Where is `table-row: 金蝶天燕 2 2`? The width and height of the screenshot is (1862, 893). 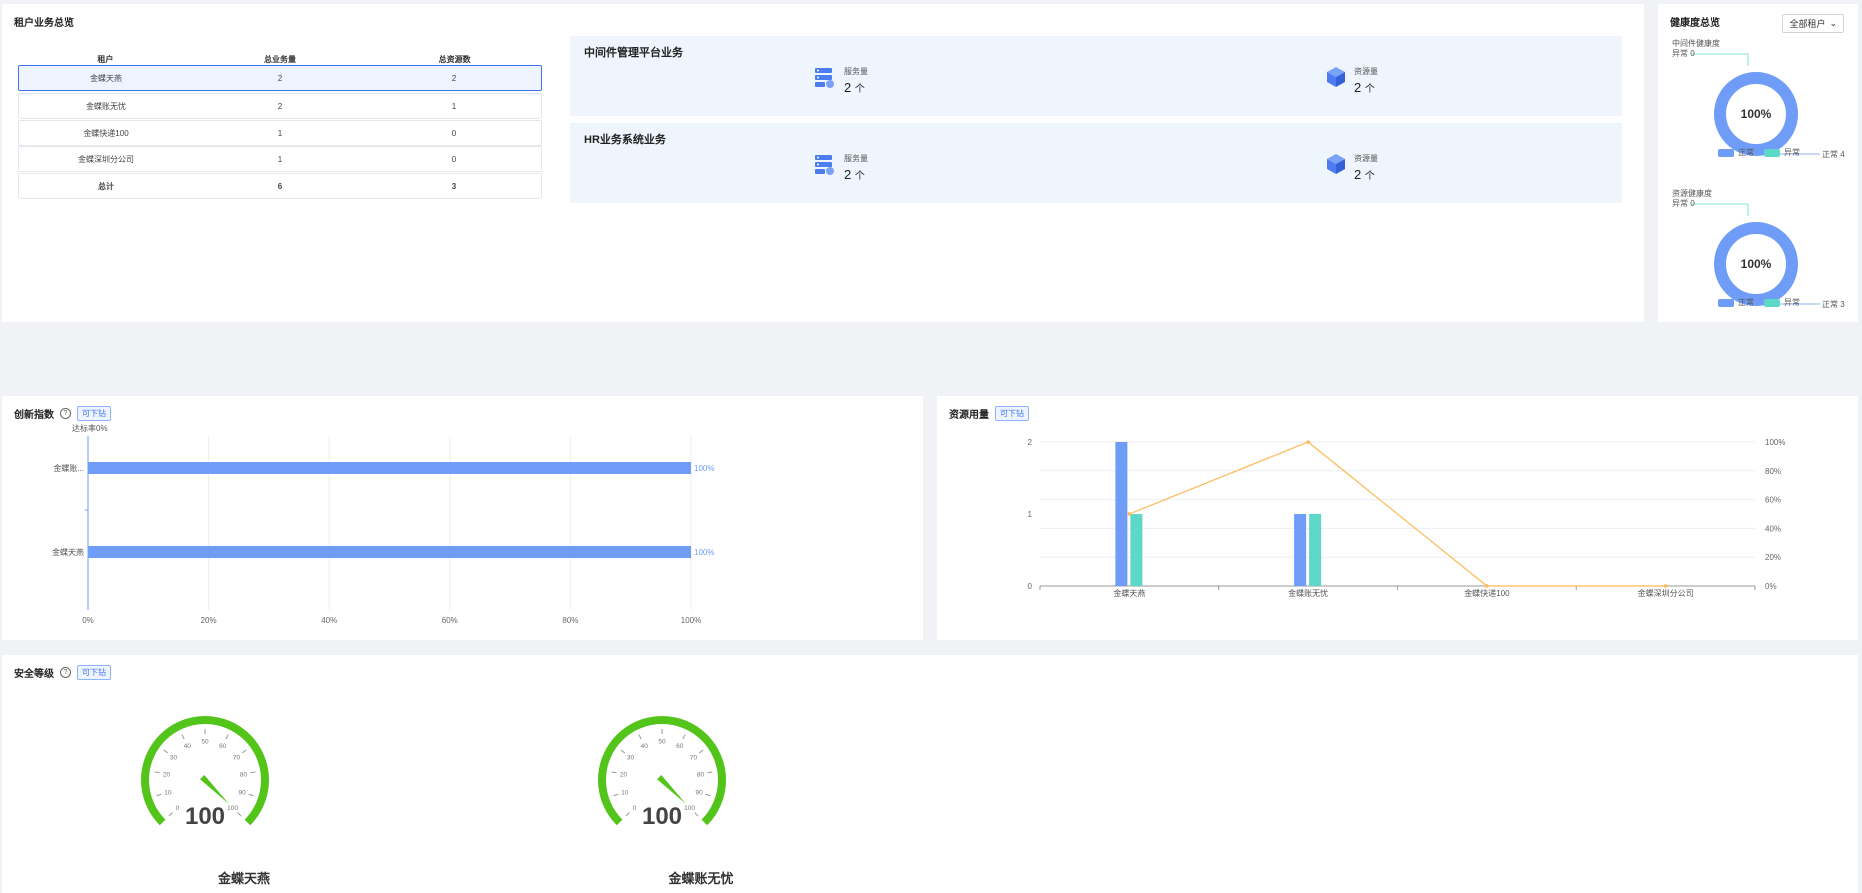 table-row: 金蝶天燕 2 2 is located at coordinates (280, 78).